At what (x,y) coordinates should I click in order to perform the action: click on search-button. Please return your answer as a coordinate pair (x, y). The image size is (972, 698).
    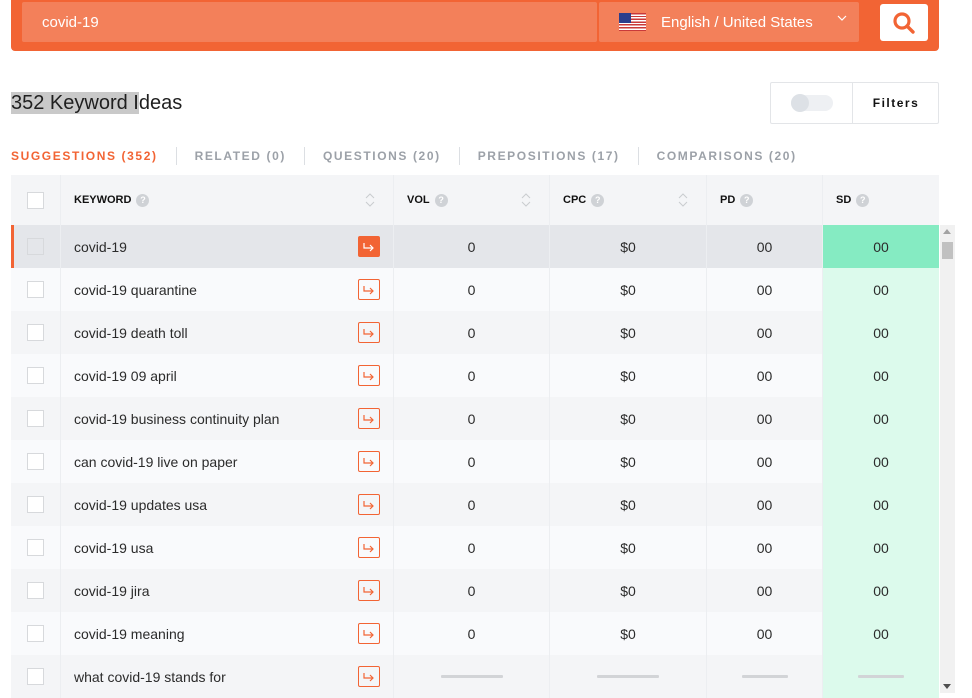
    Looking at the image, I should click on (904, 22).